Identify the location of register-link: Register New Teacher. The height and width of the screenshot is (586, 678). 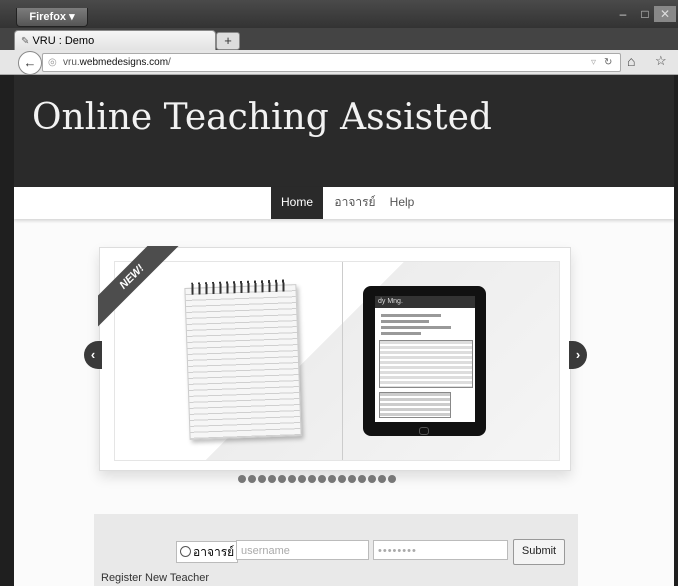
(155, 578).